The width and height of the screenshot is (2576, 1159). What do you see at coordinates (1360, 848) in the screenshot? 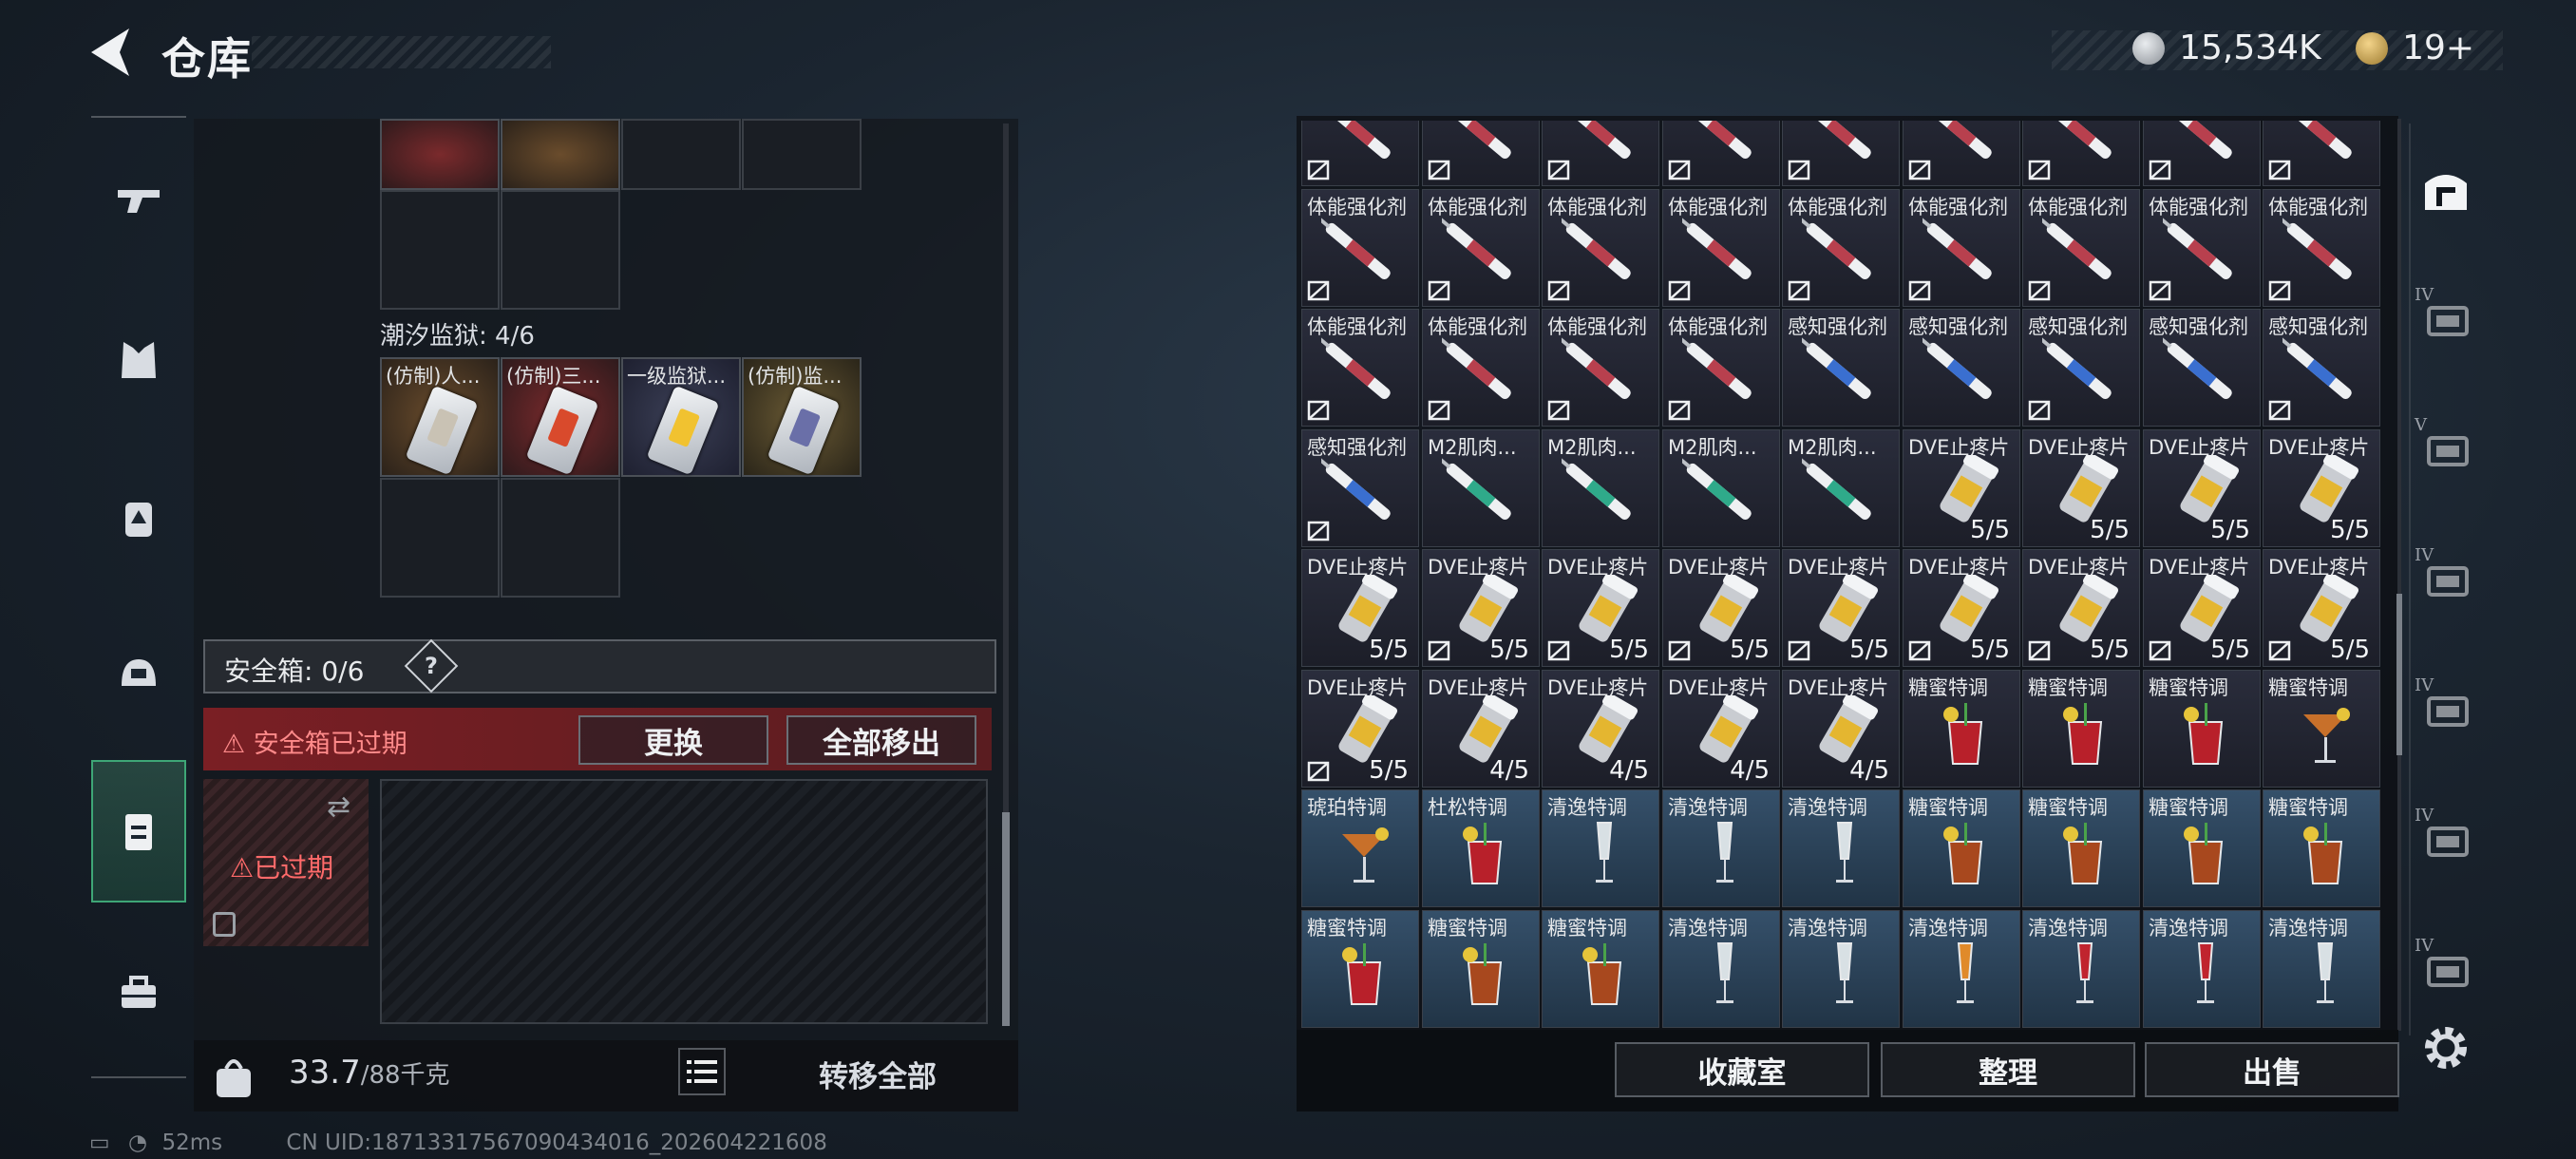
I see `inventory-slot: 琥珀特调` at bounding box center [1360, 848].